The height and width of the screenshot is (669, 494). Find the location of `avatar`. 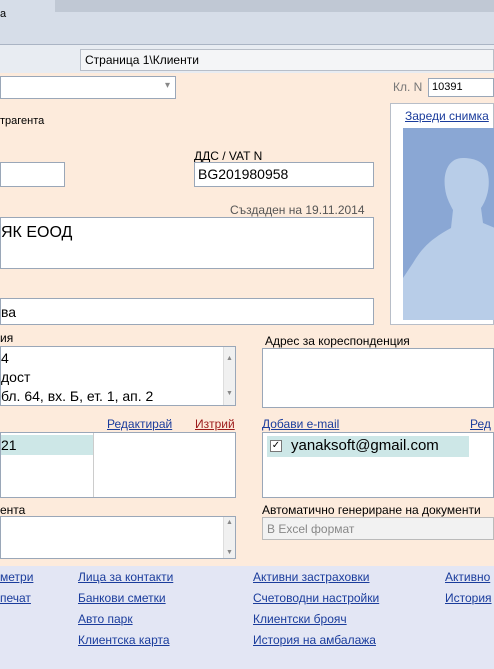

avatar is located at coordinates (448, 224).